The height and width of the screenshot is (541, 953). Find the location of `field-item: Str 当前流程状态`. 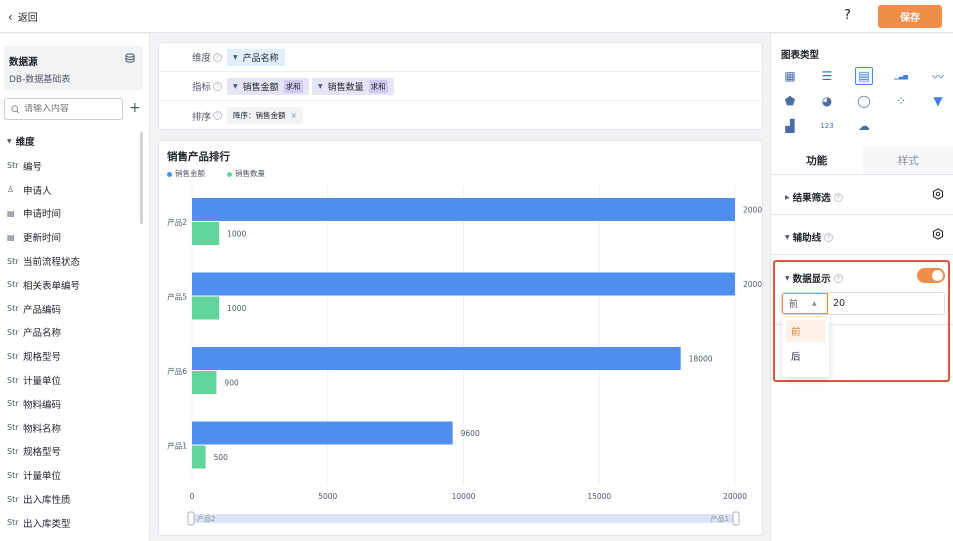

field-item: Str 当前流程状态 is located at coordinates (72, 261).